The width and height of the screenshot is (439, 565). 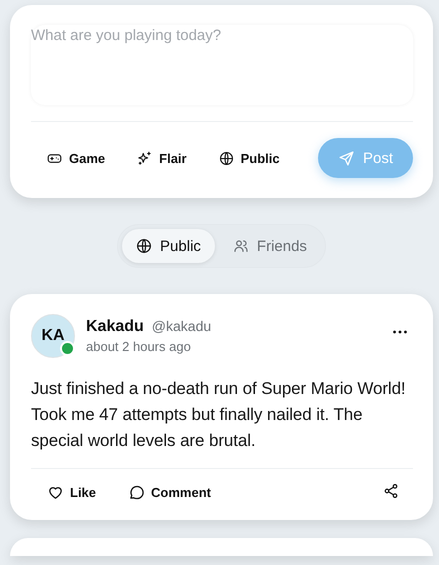 I want to click on comment-button: Comment, so click(x=169, y=492).